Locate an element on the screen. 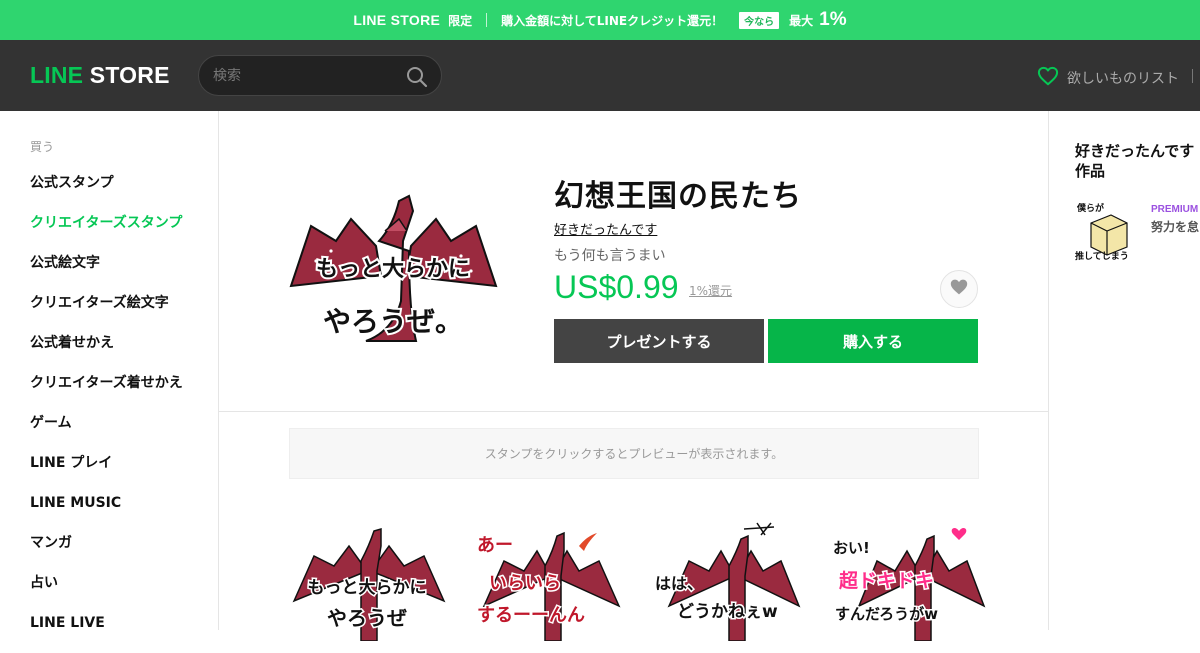 This screenshot has height=653, width=1200. sidebar-item-fortune: 占い is located at coordinates (106, 593).